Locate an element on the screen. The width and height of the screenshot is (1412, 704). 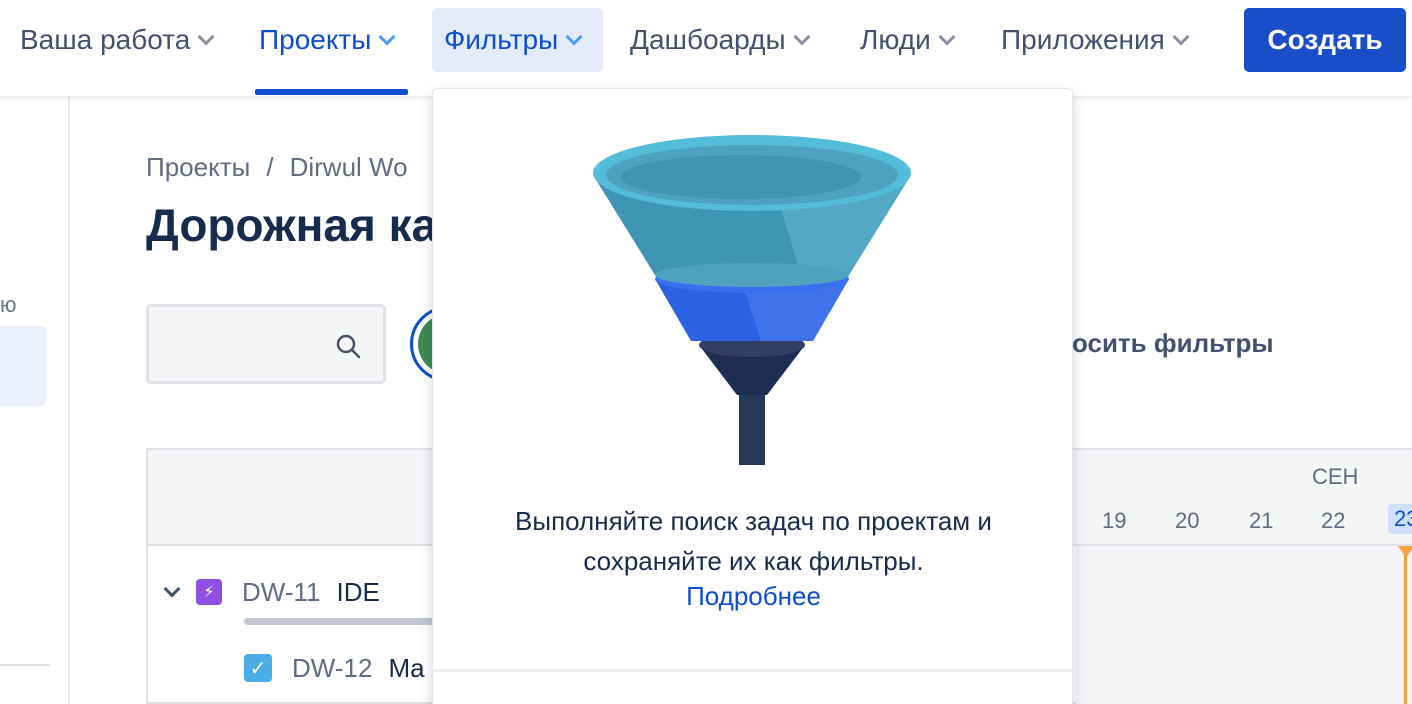
funnel-icon is located at coordinates (752, 300).